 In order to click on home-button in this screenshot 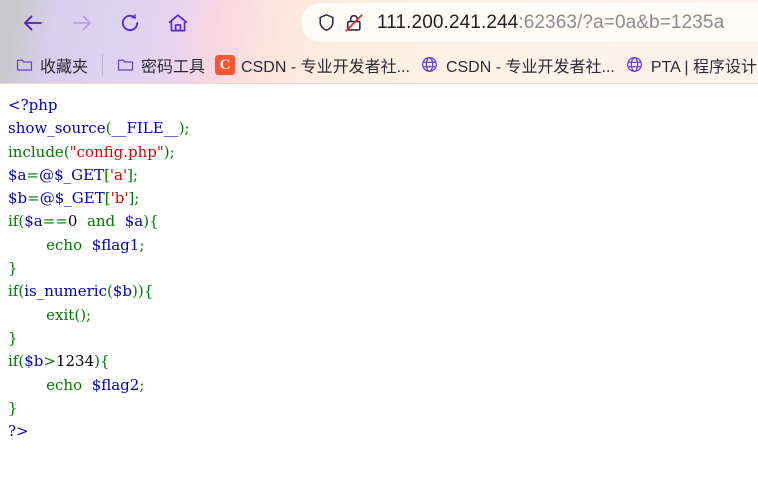, I will do `click(178, 23)`.